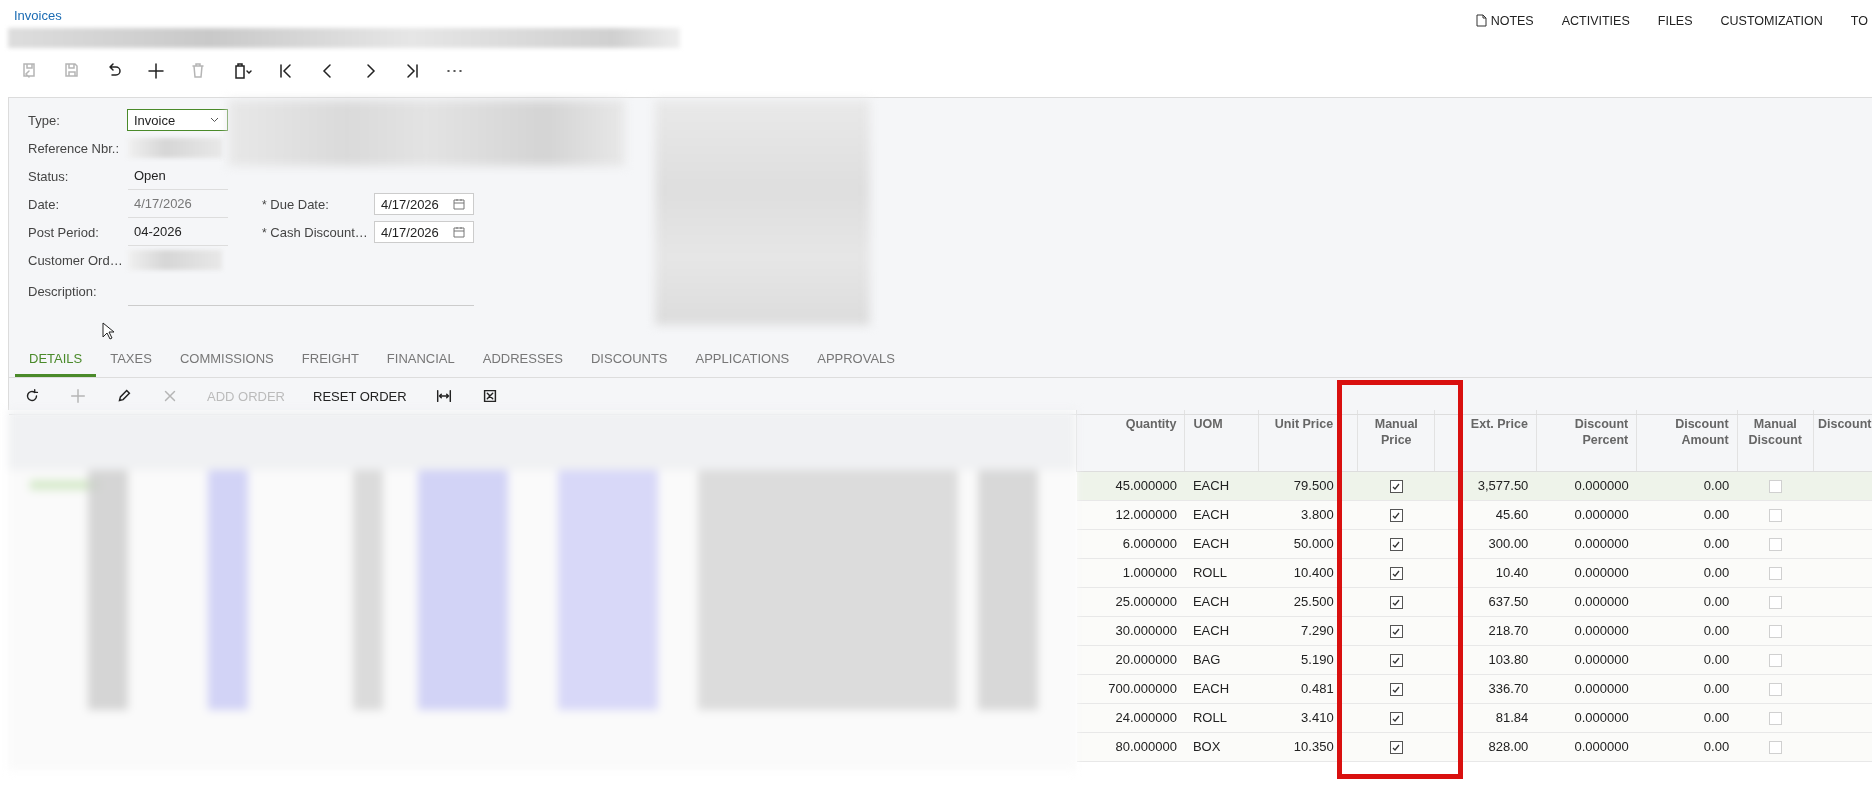 The height and width of the screenshot is (798, 1872). Describe the element at coordinates (63, 291) in the screenshot. I see `field-label: Description:` at that location.